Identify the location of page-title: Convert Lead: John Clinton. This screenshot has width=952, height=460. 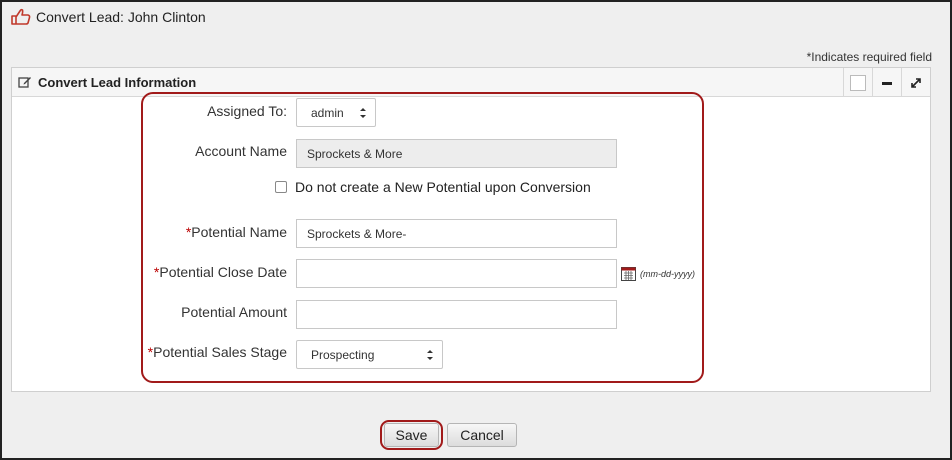
(121, 17).